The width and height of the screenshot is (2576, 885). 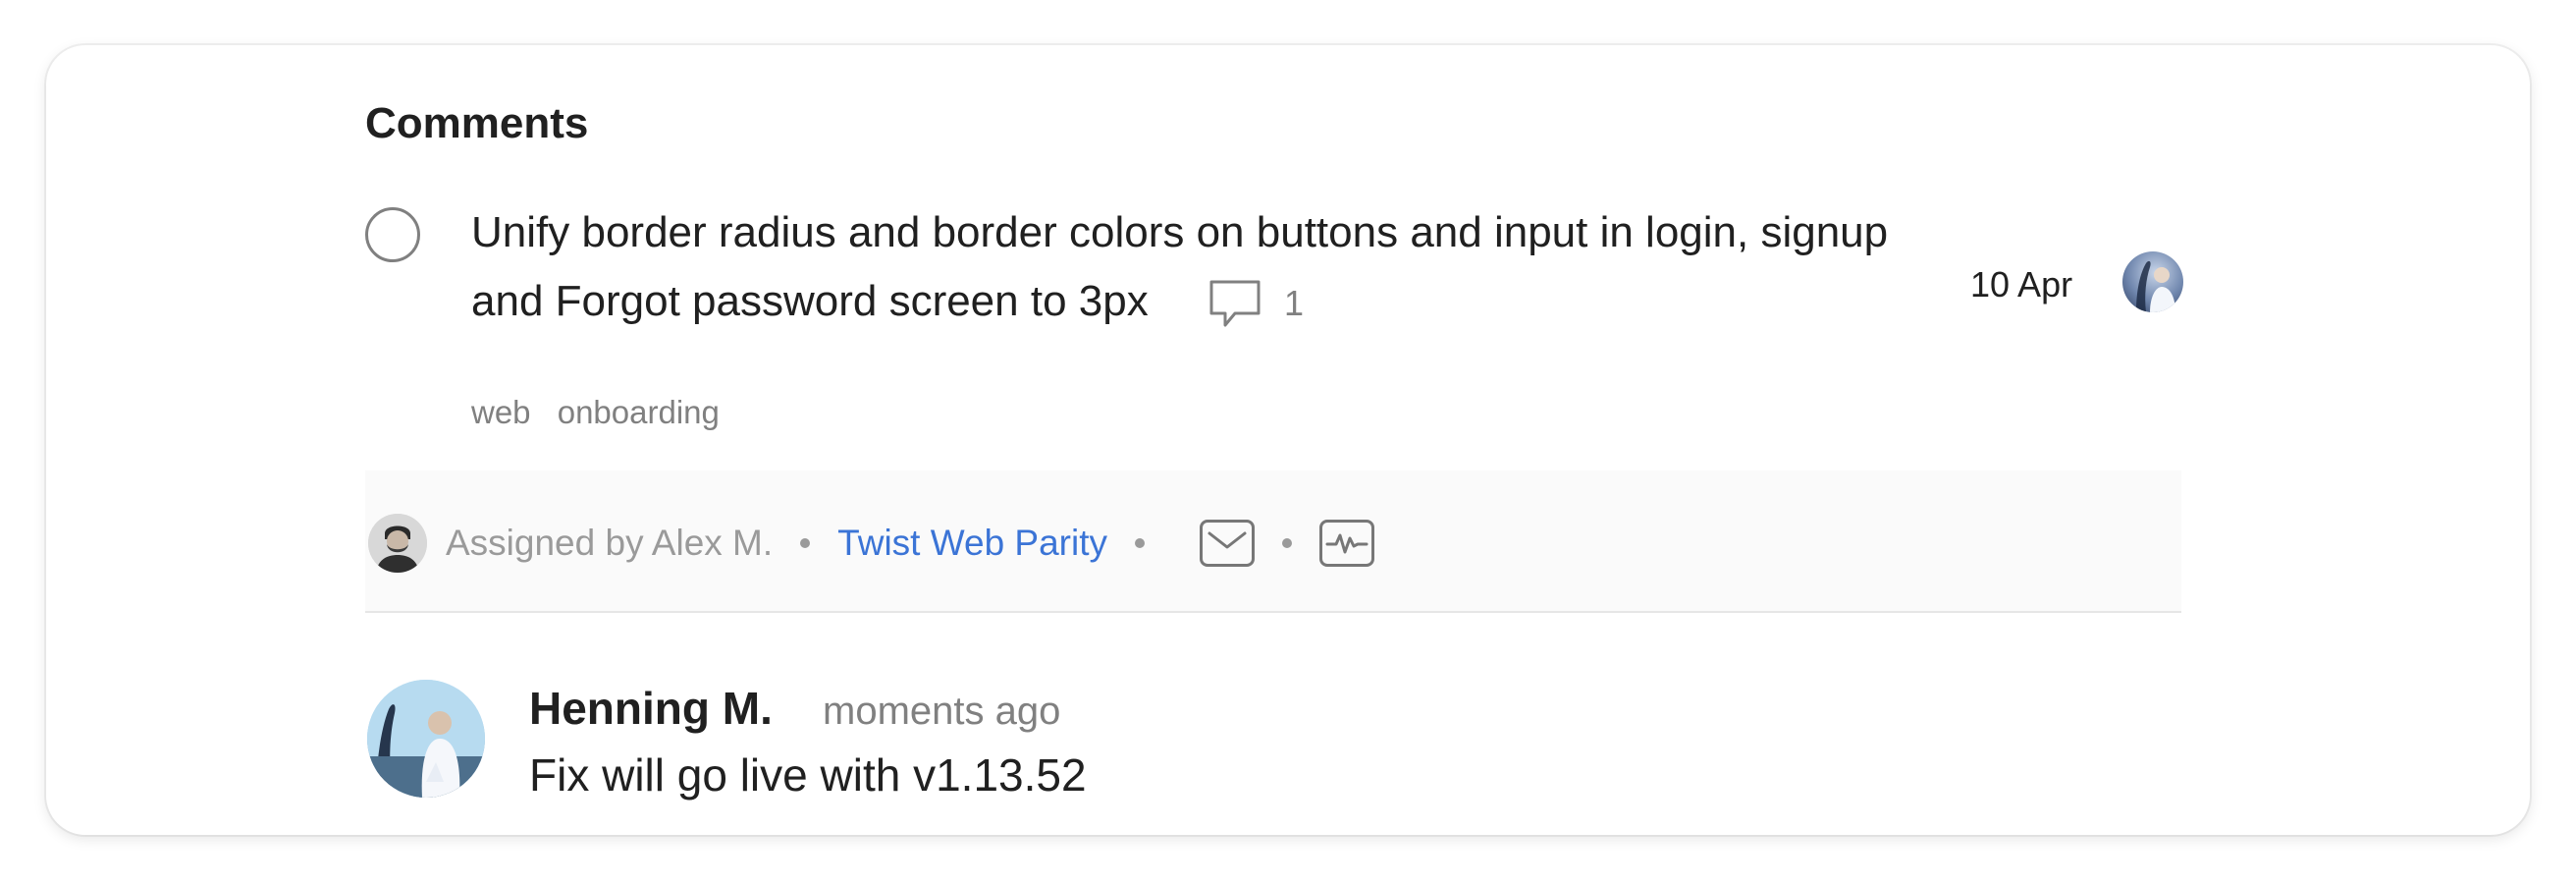 I want to click on task-comment-count: 1, so click(x=1256, y=303).